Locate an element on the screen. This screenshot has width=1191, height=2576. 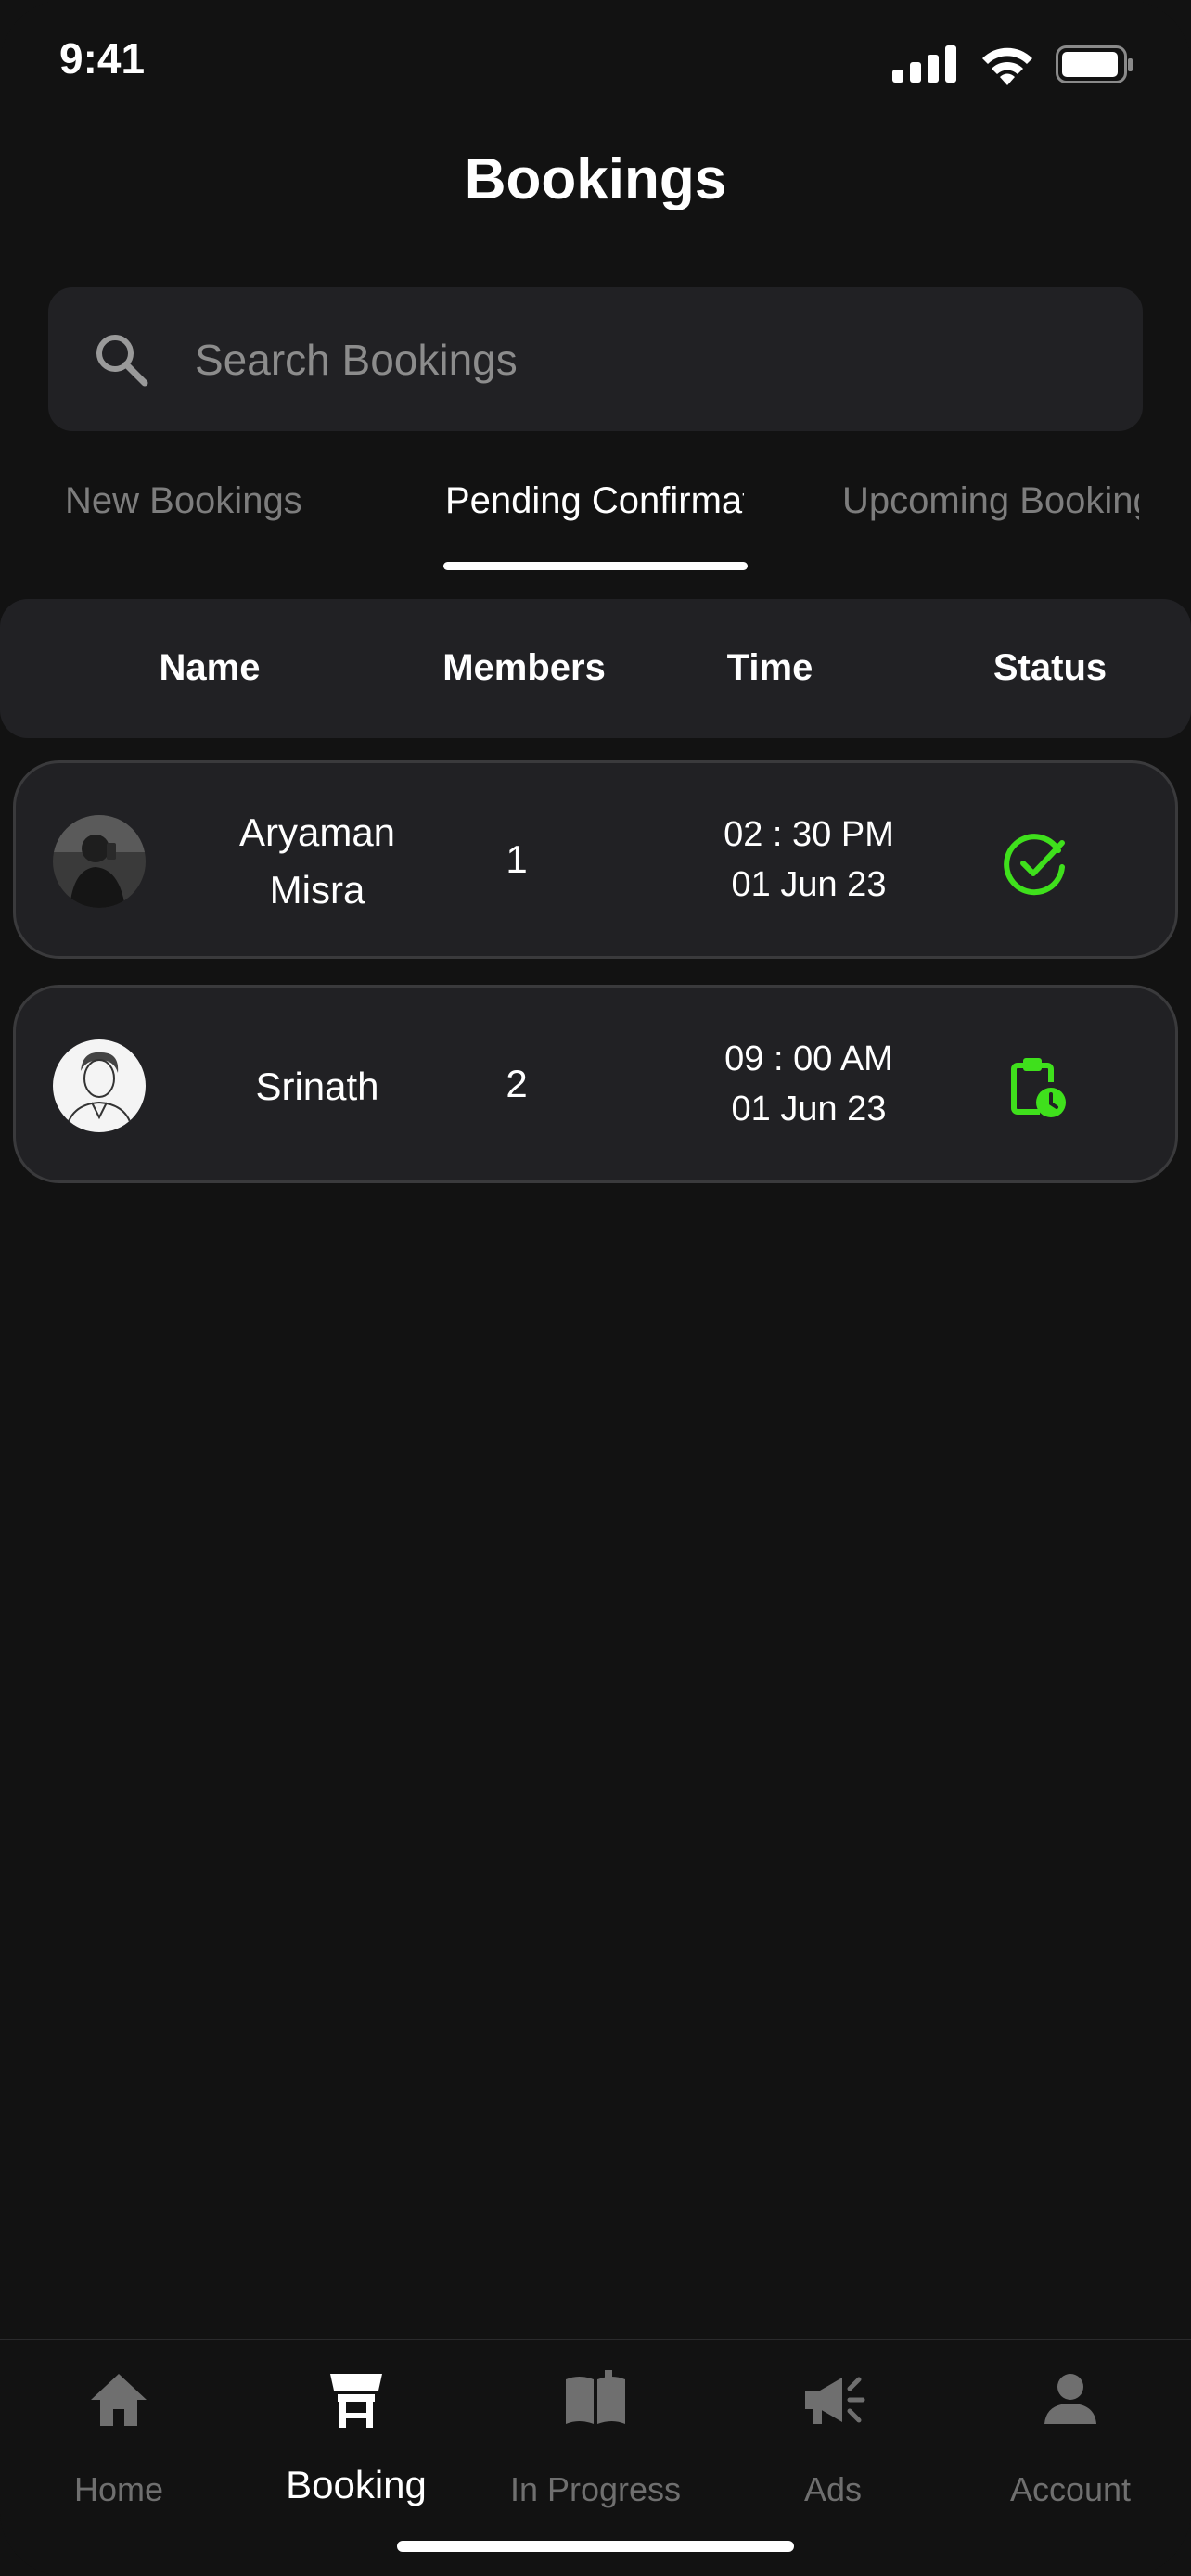
nav-label: Account is located at coordinates (1070, 2489).